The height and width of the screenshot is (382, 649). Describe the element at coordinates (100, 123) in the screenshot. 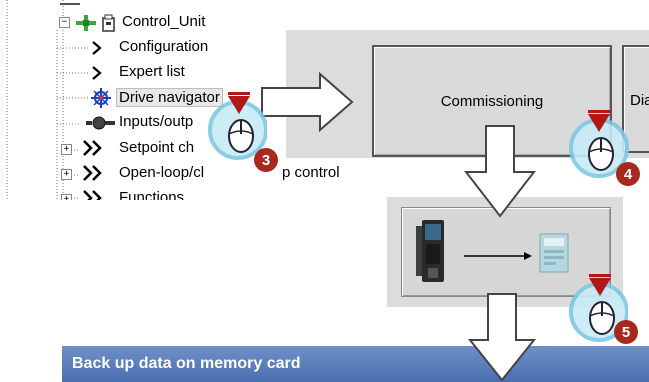

I see `io-connector-icon` at that location.